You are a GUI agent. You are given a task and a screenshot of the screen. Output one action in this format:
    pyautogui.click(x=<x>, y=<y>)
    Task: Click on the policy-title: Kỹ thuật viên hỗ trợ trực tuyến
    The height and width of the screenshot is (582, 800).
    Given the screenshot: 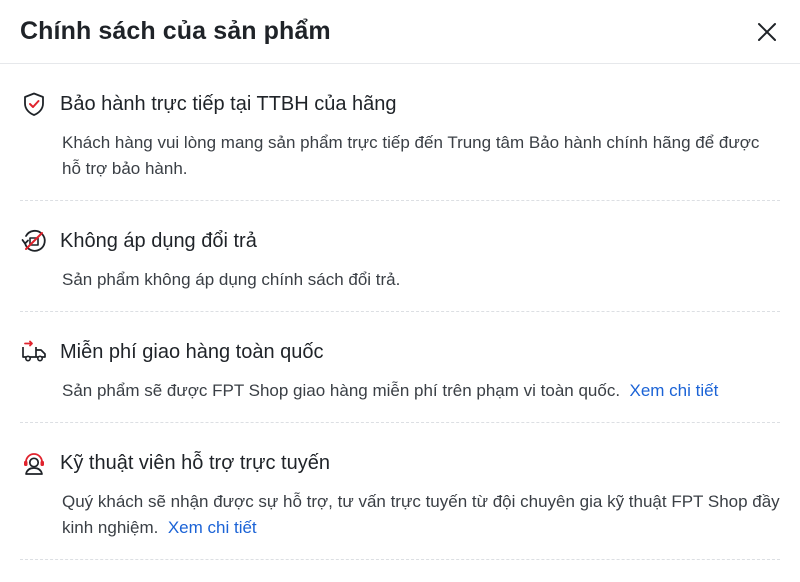 What is the action you would take?
    pyautogui.click(x=195, y=463)
    